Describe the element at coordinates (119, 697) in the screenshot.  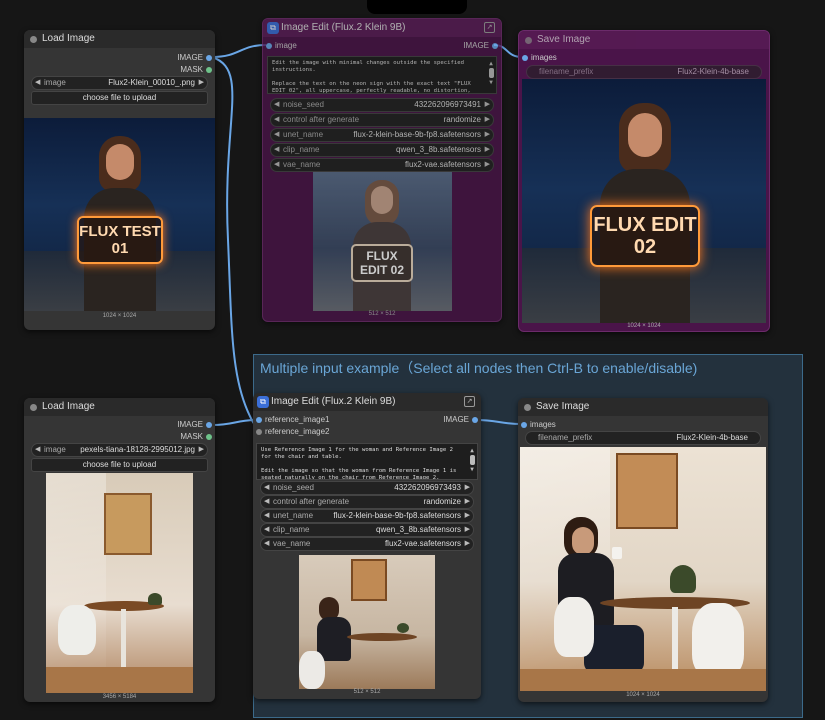
I see `image-dimensions: 3456 × 5184` at that location.